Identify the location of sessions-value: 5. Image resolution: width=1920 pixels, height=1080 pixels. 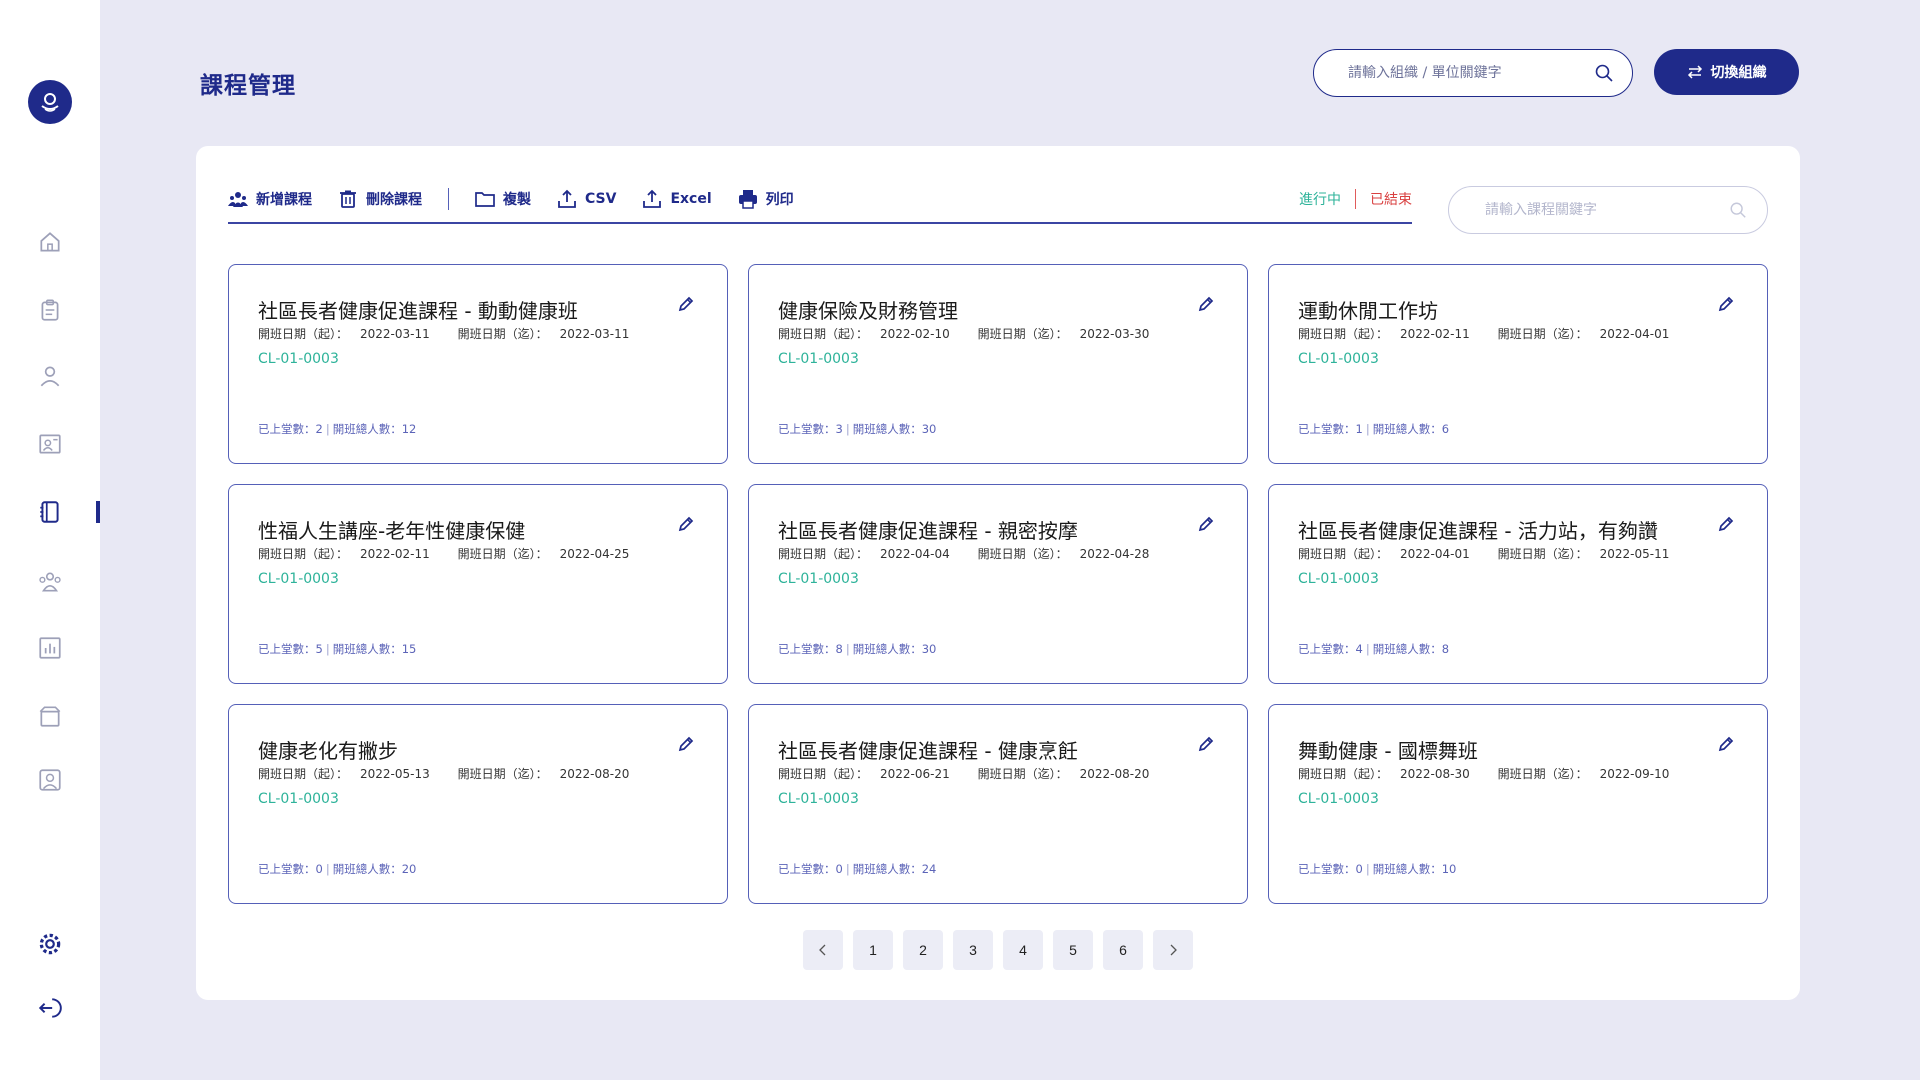
(319, 649).